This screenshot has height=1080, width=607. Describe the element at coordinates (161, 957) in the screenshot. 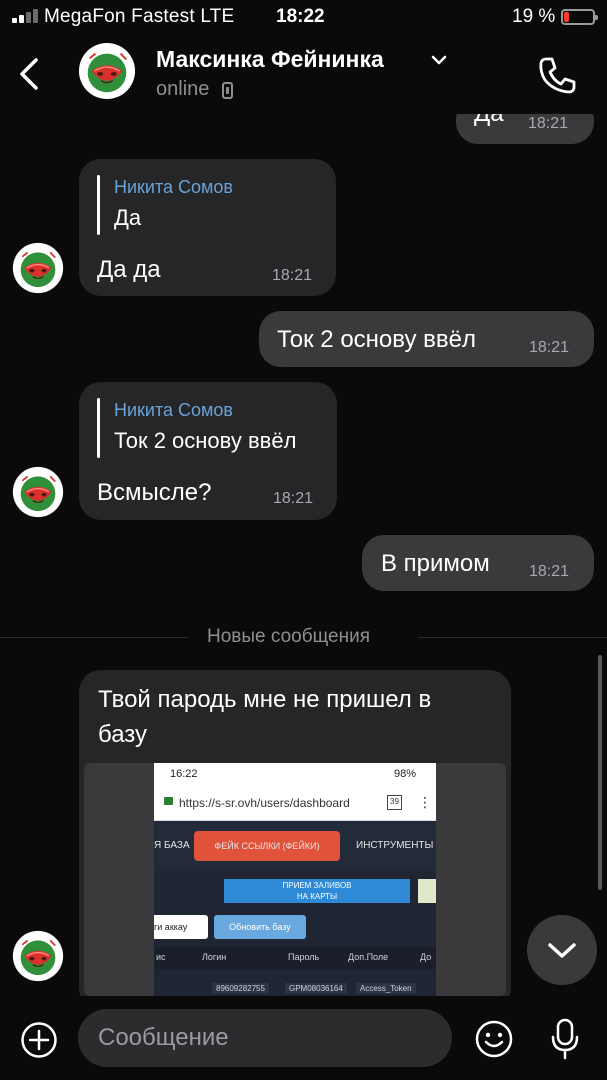

I see `shot-col: ис` at that location.